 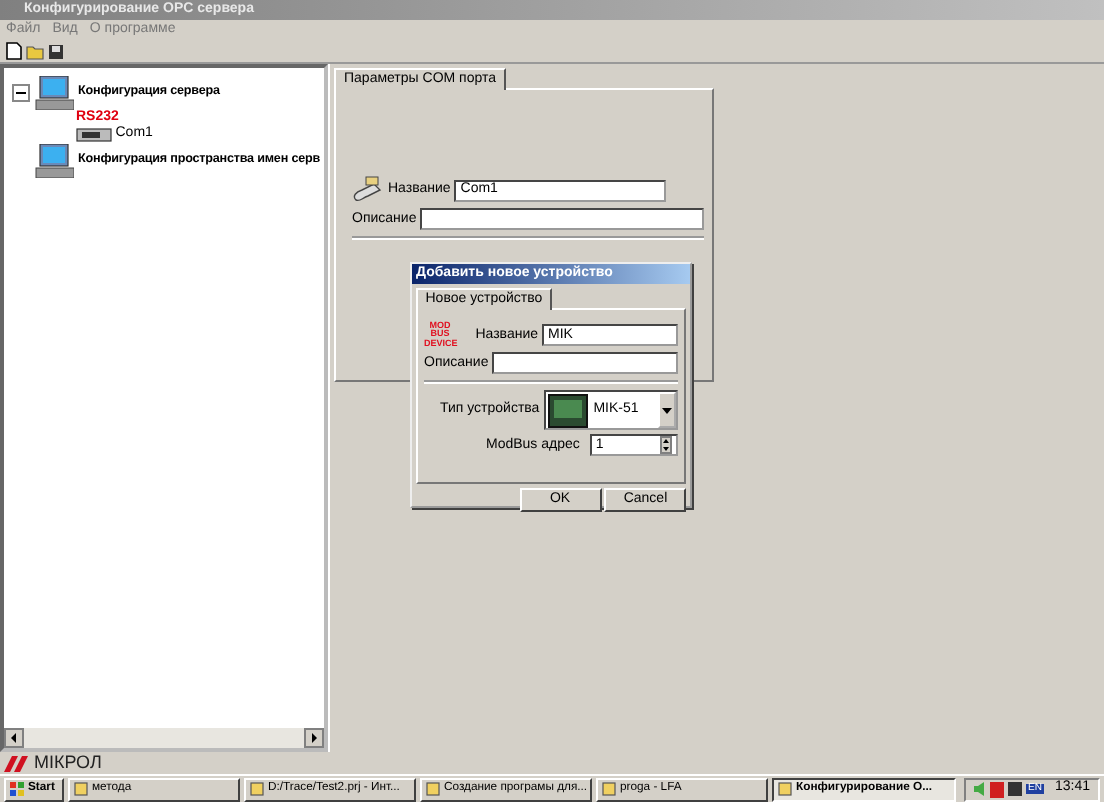 What do you see at coordinates (94, 134) in the screenshot?
I see `port-device-icon` at bounding box center [94, 134].